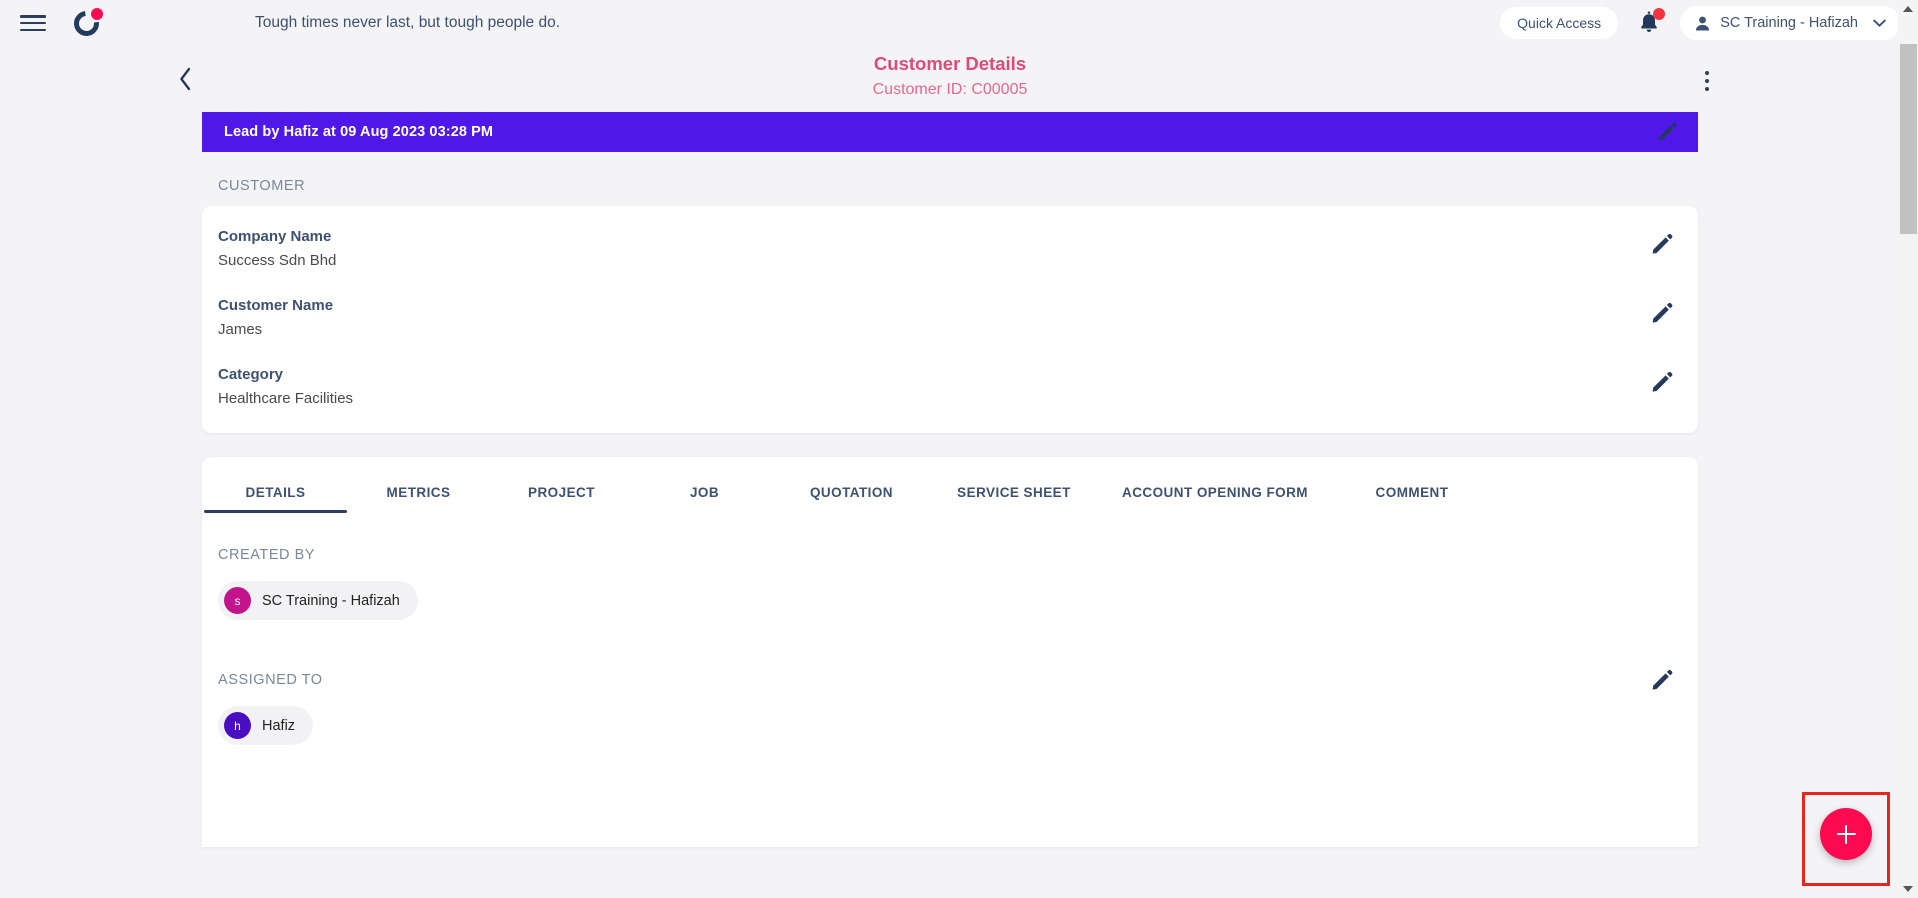  I want to click on triangle-down-icon, so click(1908, 889).